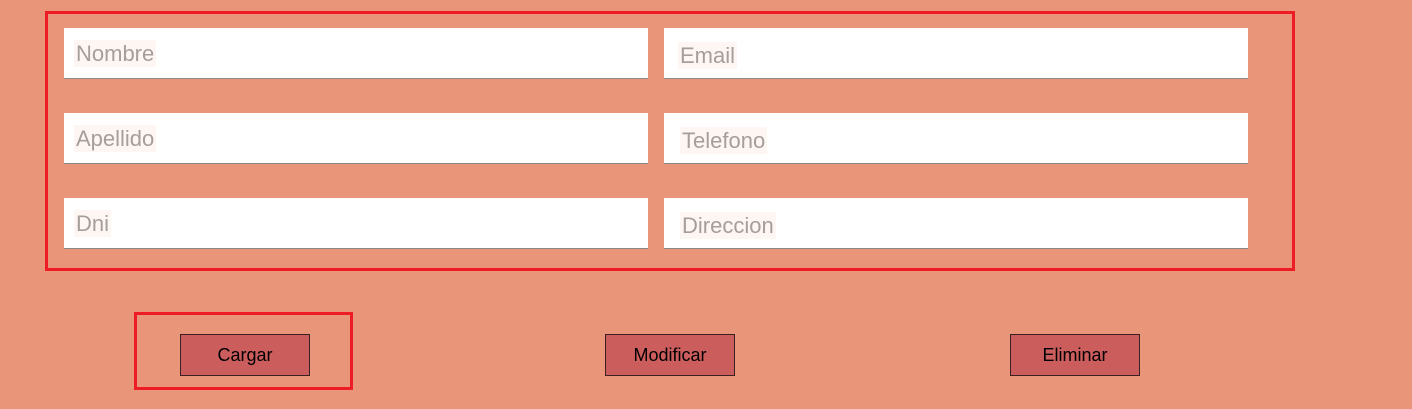  I want to click on telefono-placeholder: Telefono, so click(724, 140).